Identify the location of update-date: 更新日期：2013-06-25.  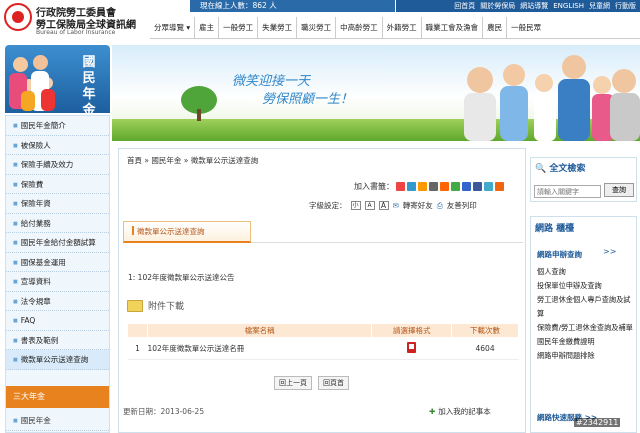
(164, 411).